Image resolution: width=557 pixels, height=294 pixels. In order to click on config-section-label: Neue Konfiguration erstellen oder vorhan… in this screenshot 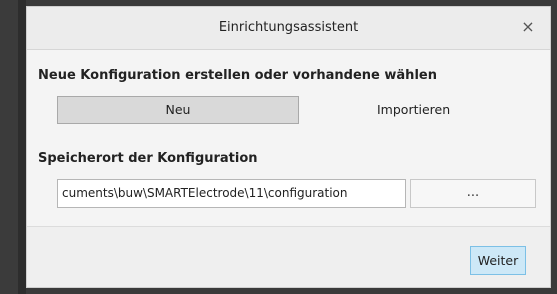, I will do `click(237, 75)`.